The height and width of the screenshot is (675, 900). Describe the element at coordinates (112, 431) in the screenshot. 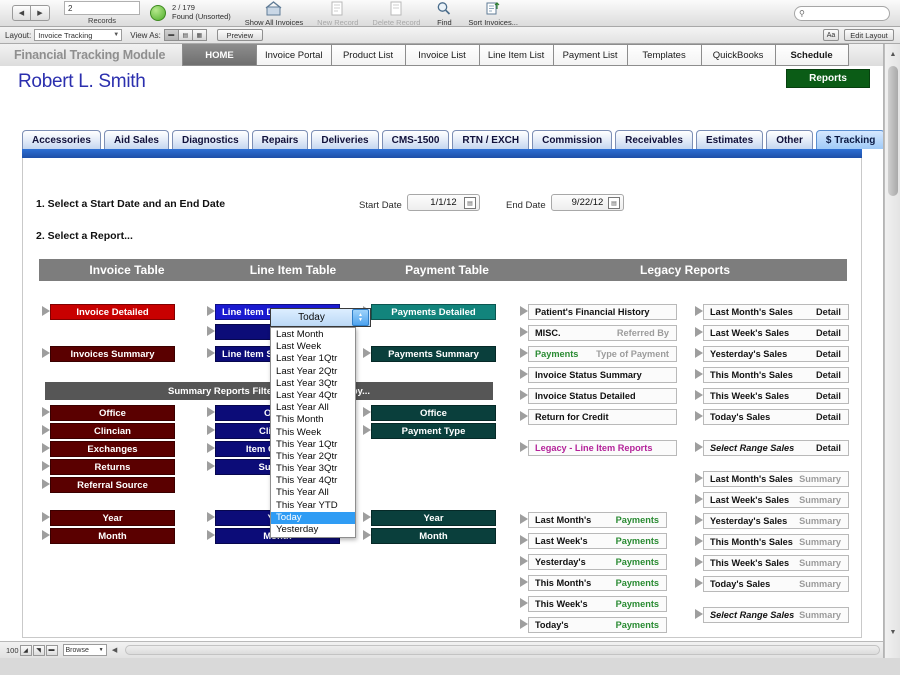

I see `invoice-by-clinician-button: Clincian` at that location.